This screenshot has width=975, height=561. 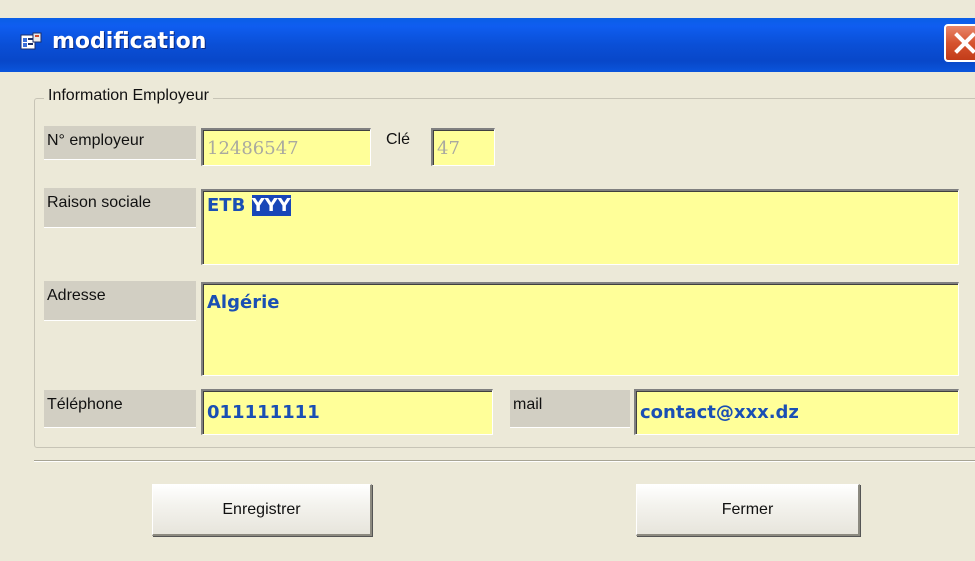 I want to click on address-field: Algérie, so click(x=580, y=329).